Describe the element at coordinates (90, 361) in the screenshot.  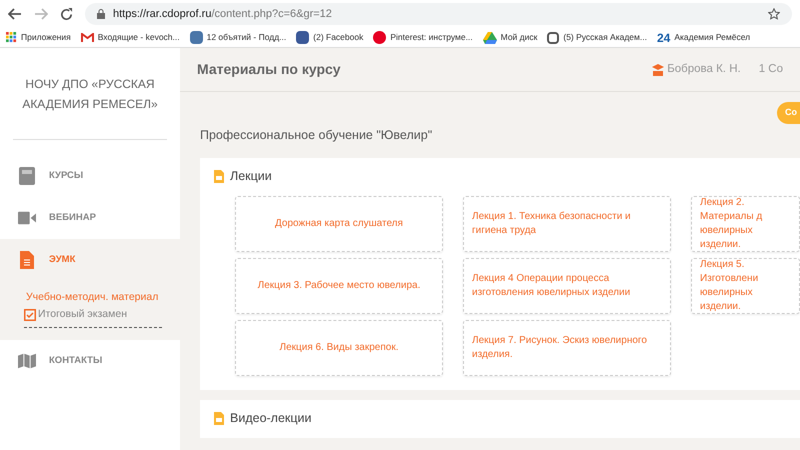
I see `nav-item: КОНТАКТЫ` at that location.